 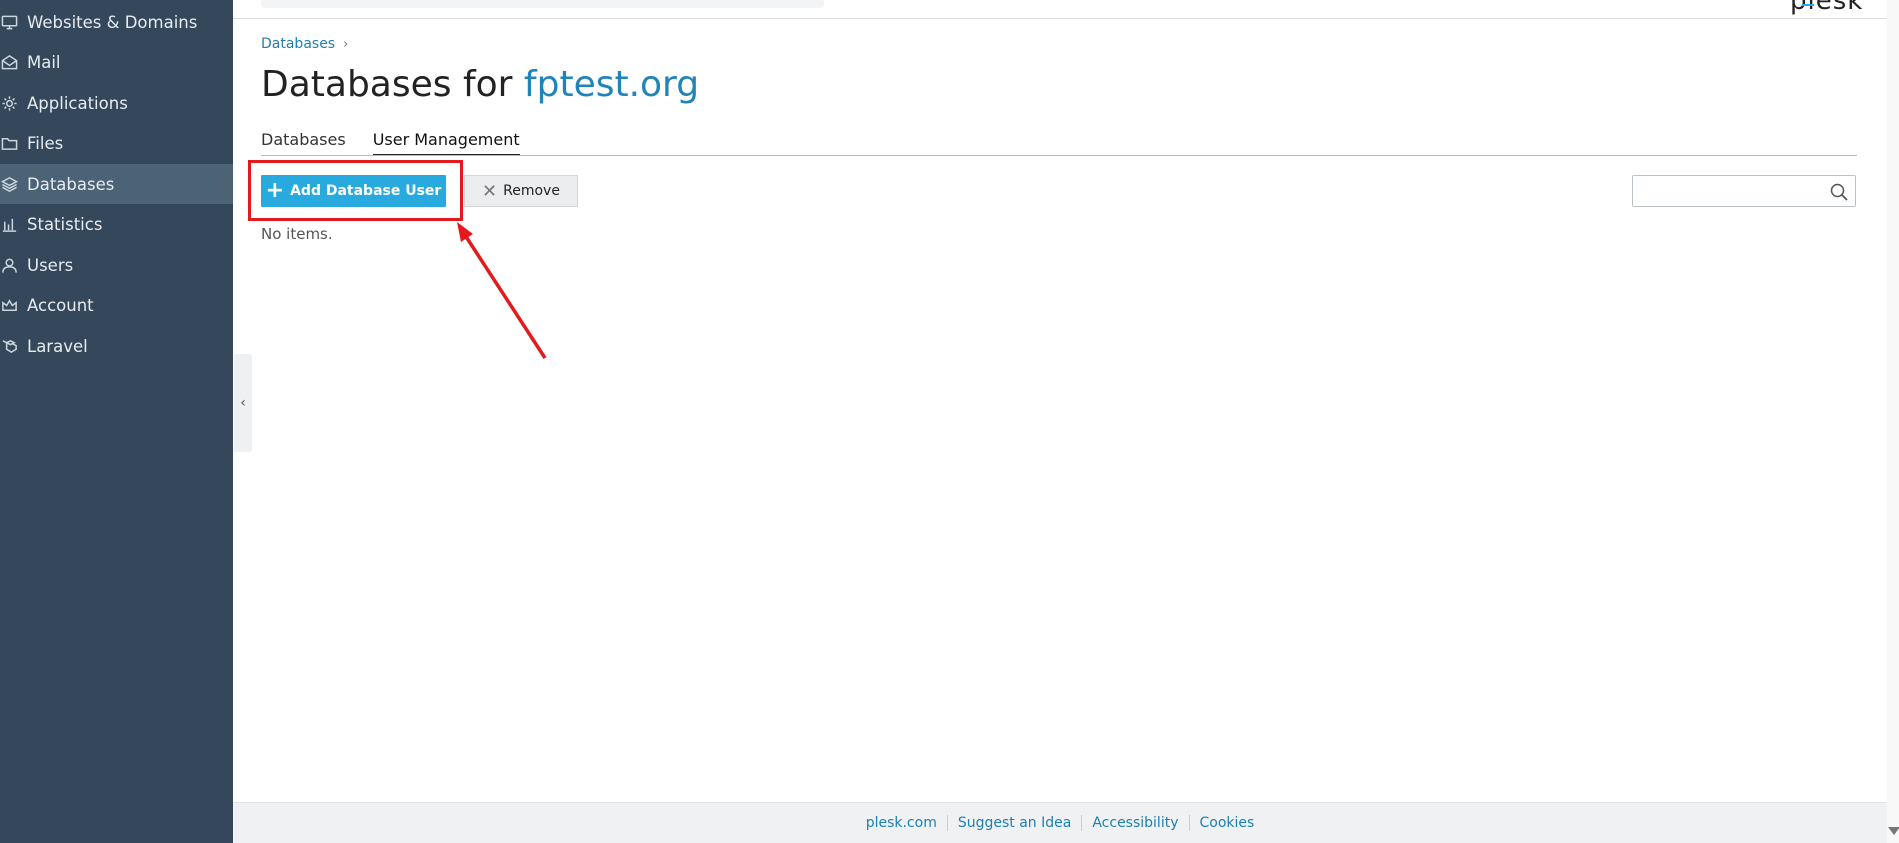 What do you see at coordinates (57, 346) in the screenshot?
I see `sidebar-item-label: Laravel` at bounding box center [57, 346].